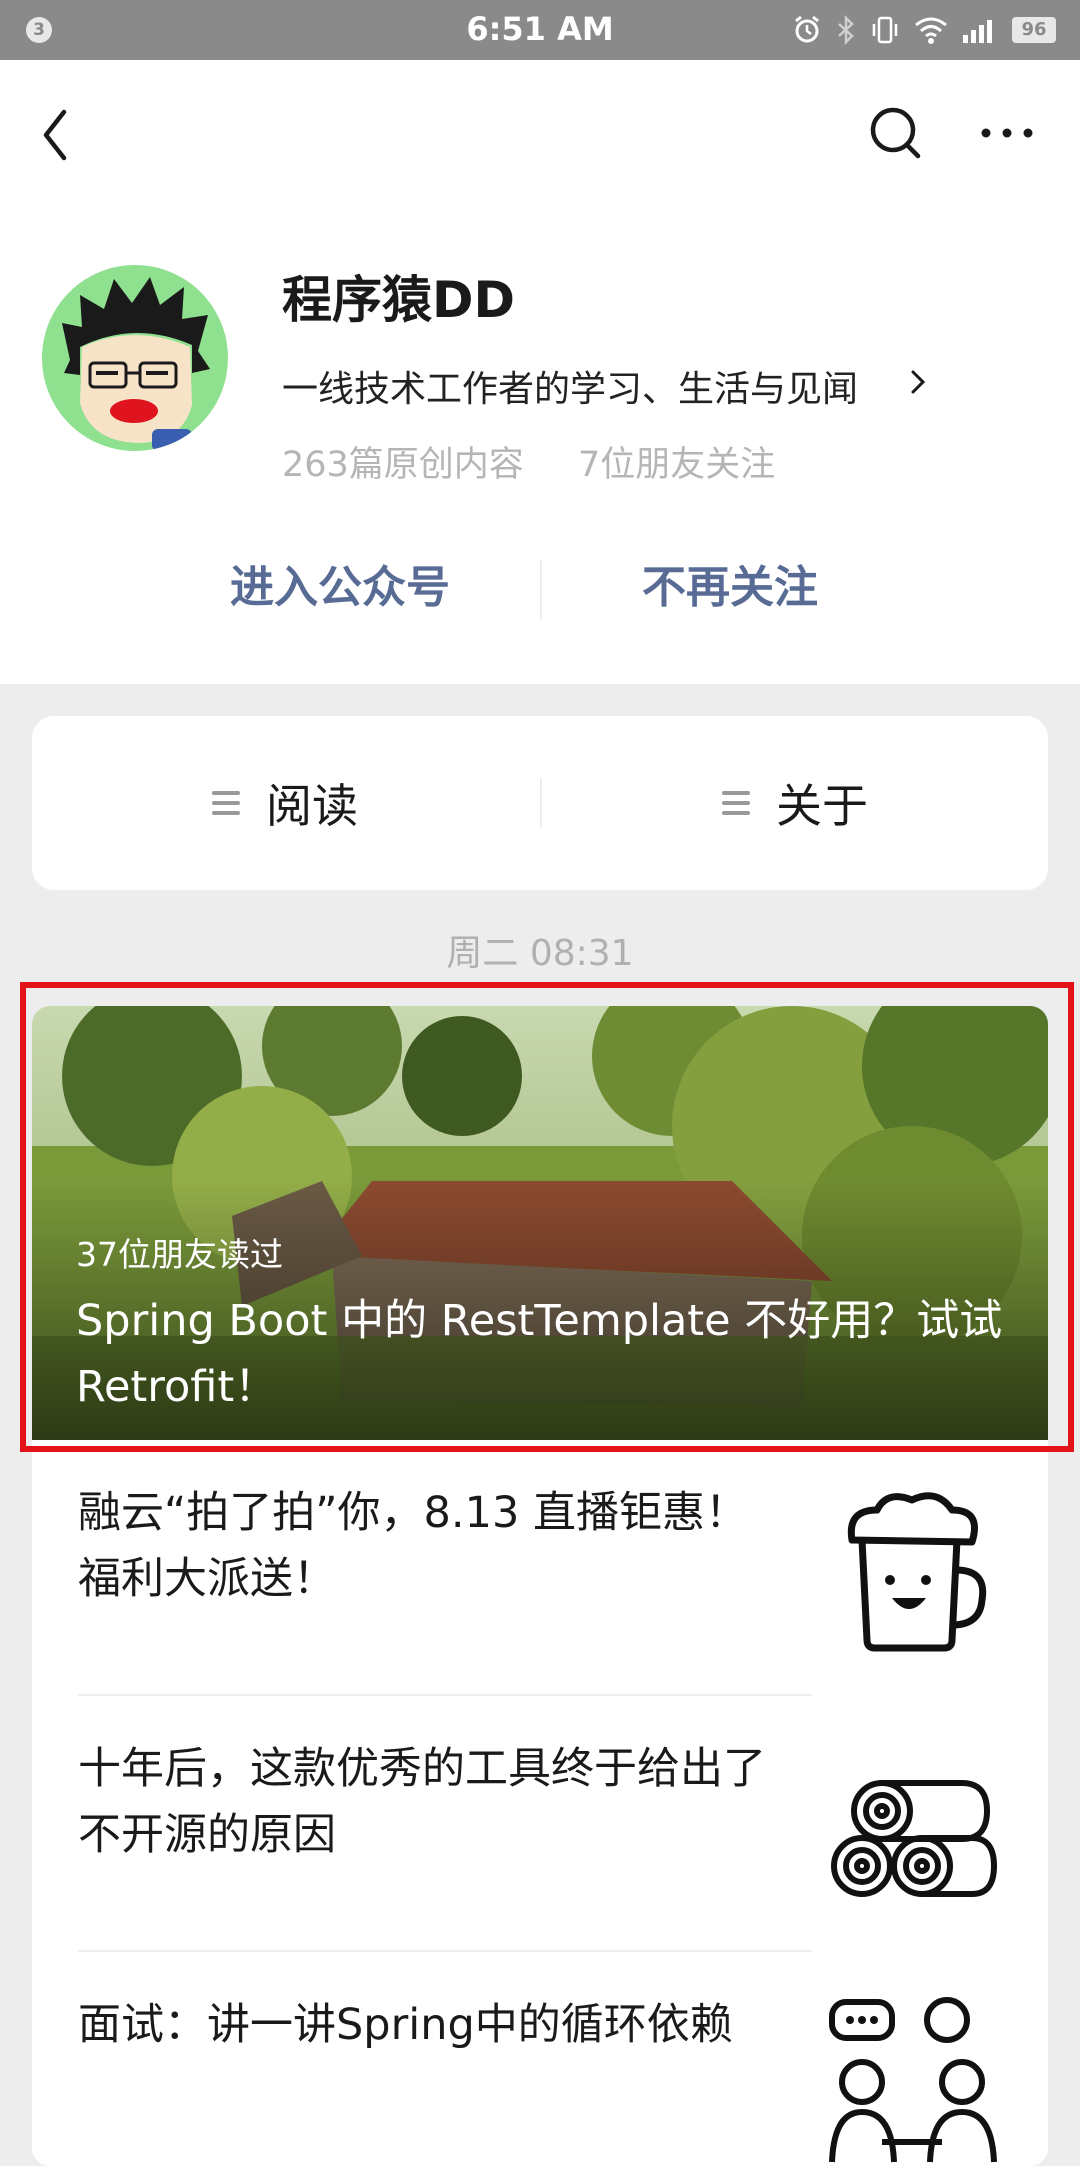 Image resolution: width=1080 pixels, height=2166 pixels. Describe the element at coordinates (913, 2080) in the screenshot. I see `people-chat-icon` at that location.